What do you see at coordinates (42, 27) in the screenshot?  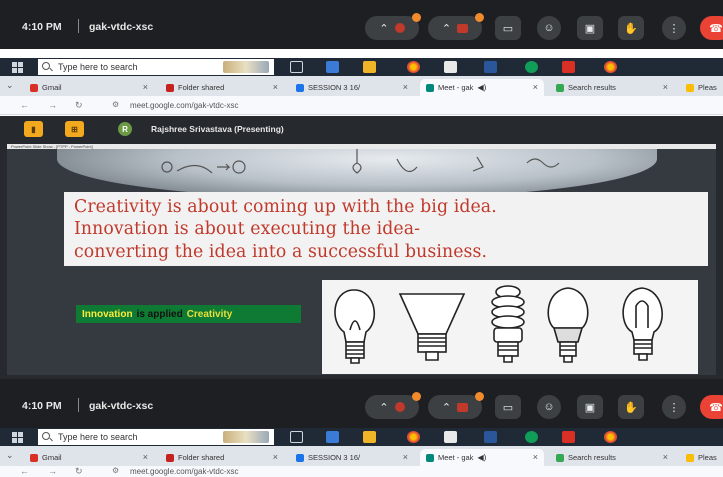 I see `meet-time: 4:10 PM` at bounding box center [42, 27].